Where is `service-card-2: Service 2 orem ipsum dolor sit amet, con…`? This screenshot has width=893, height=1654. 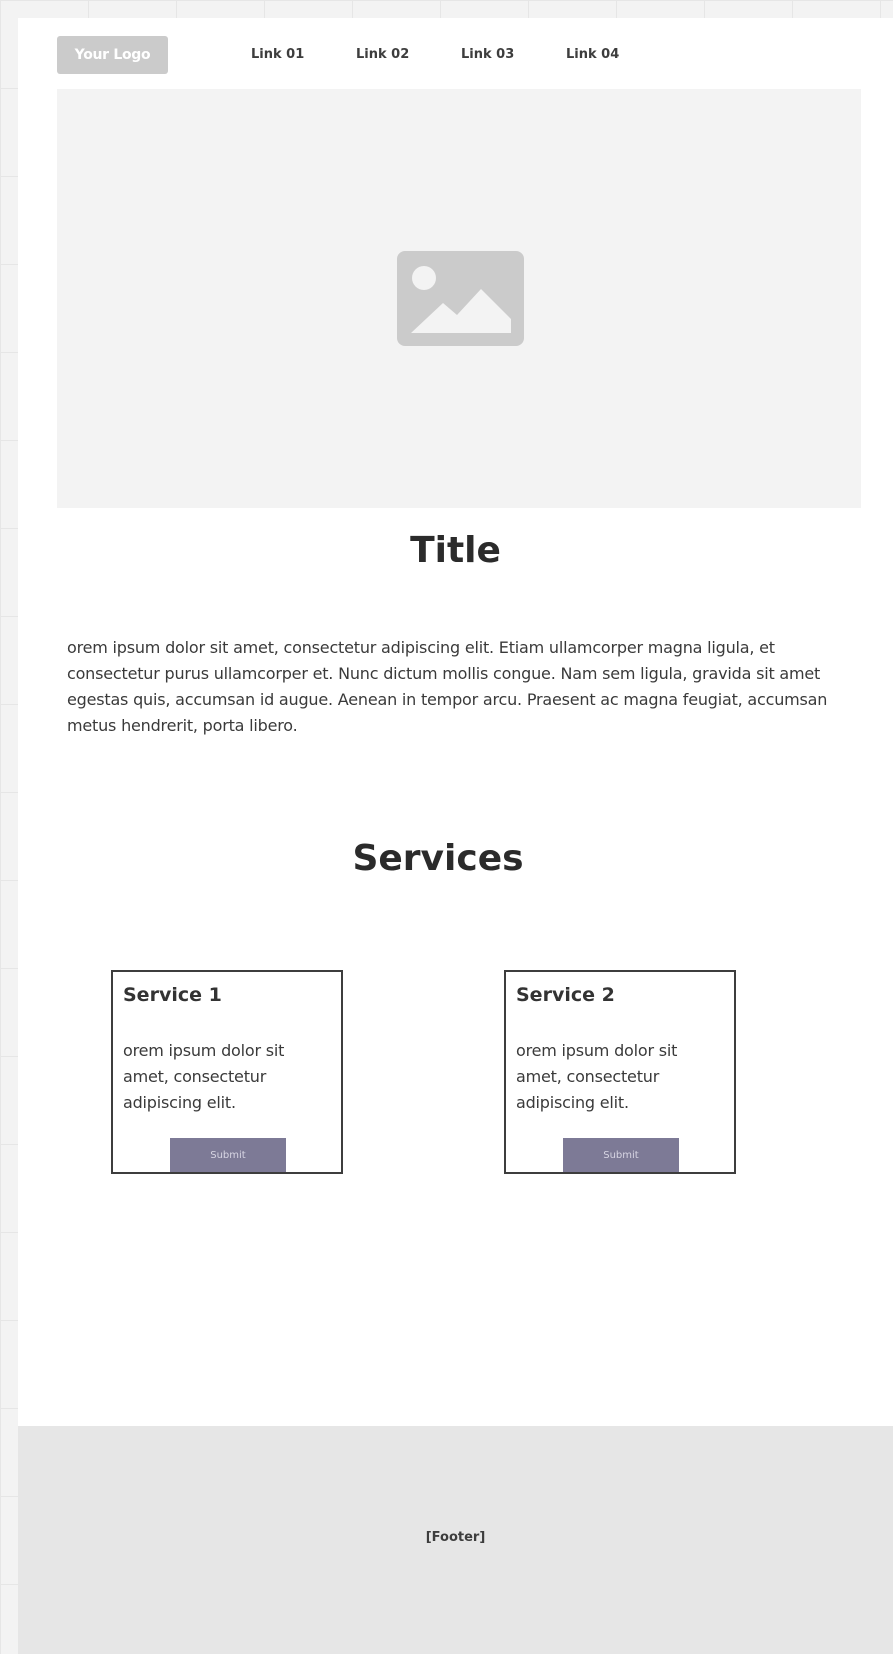
service-card-2: Service 2 orem ipsum dolor sit amet, con… is located at coordinates (620, 1072).